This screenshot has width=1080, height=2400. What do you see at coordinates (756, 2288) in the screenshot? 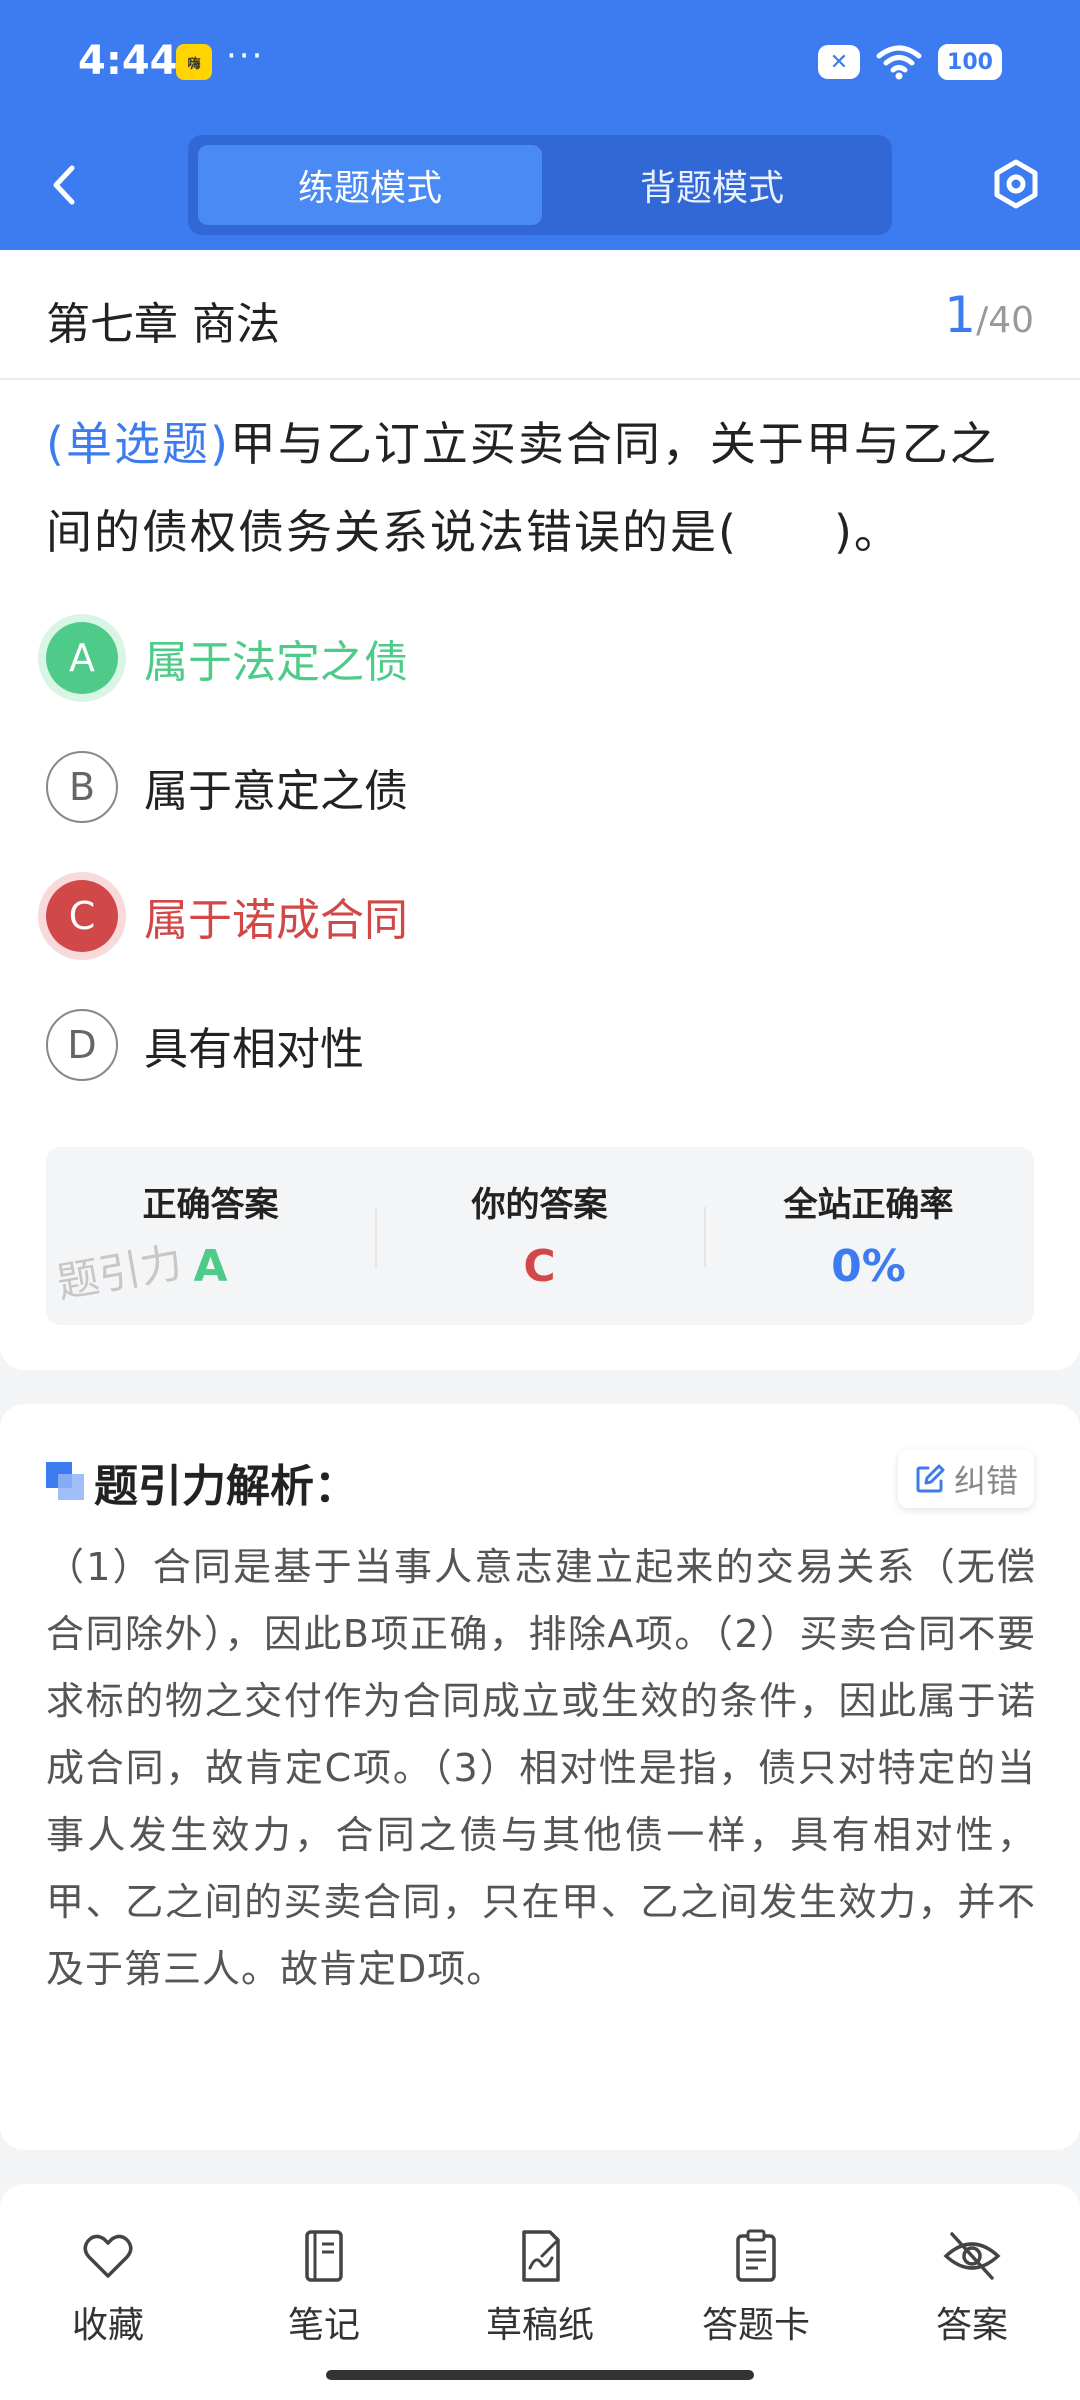
I see `answer-sheet-button: 答题卡` at bounding box center [756, 2288].